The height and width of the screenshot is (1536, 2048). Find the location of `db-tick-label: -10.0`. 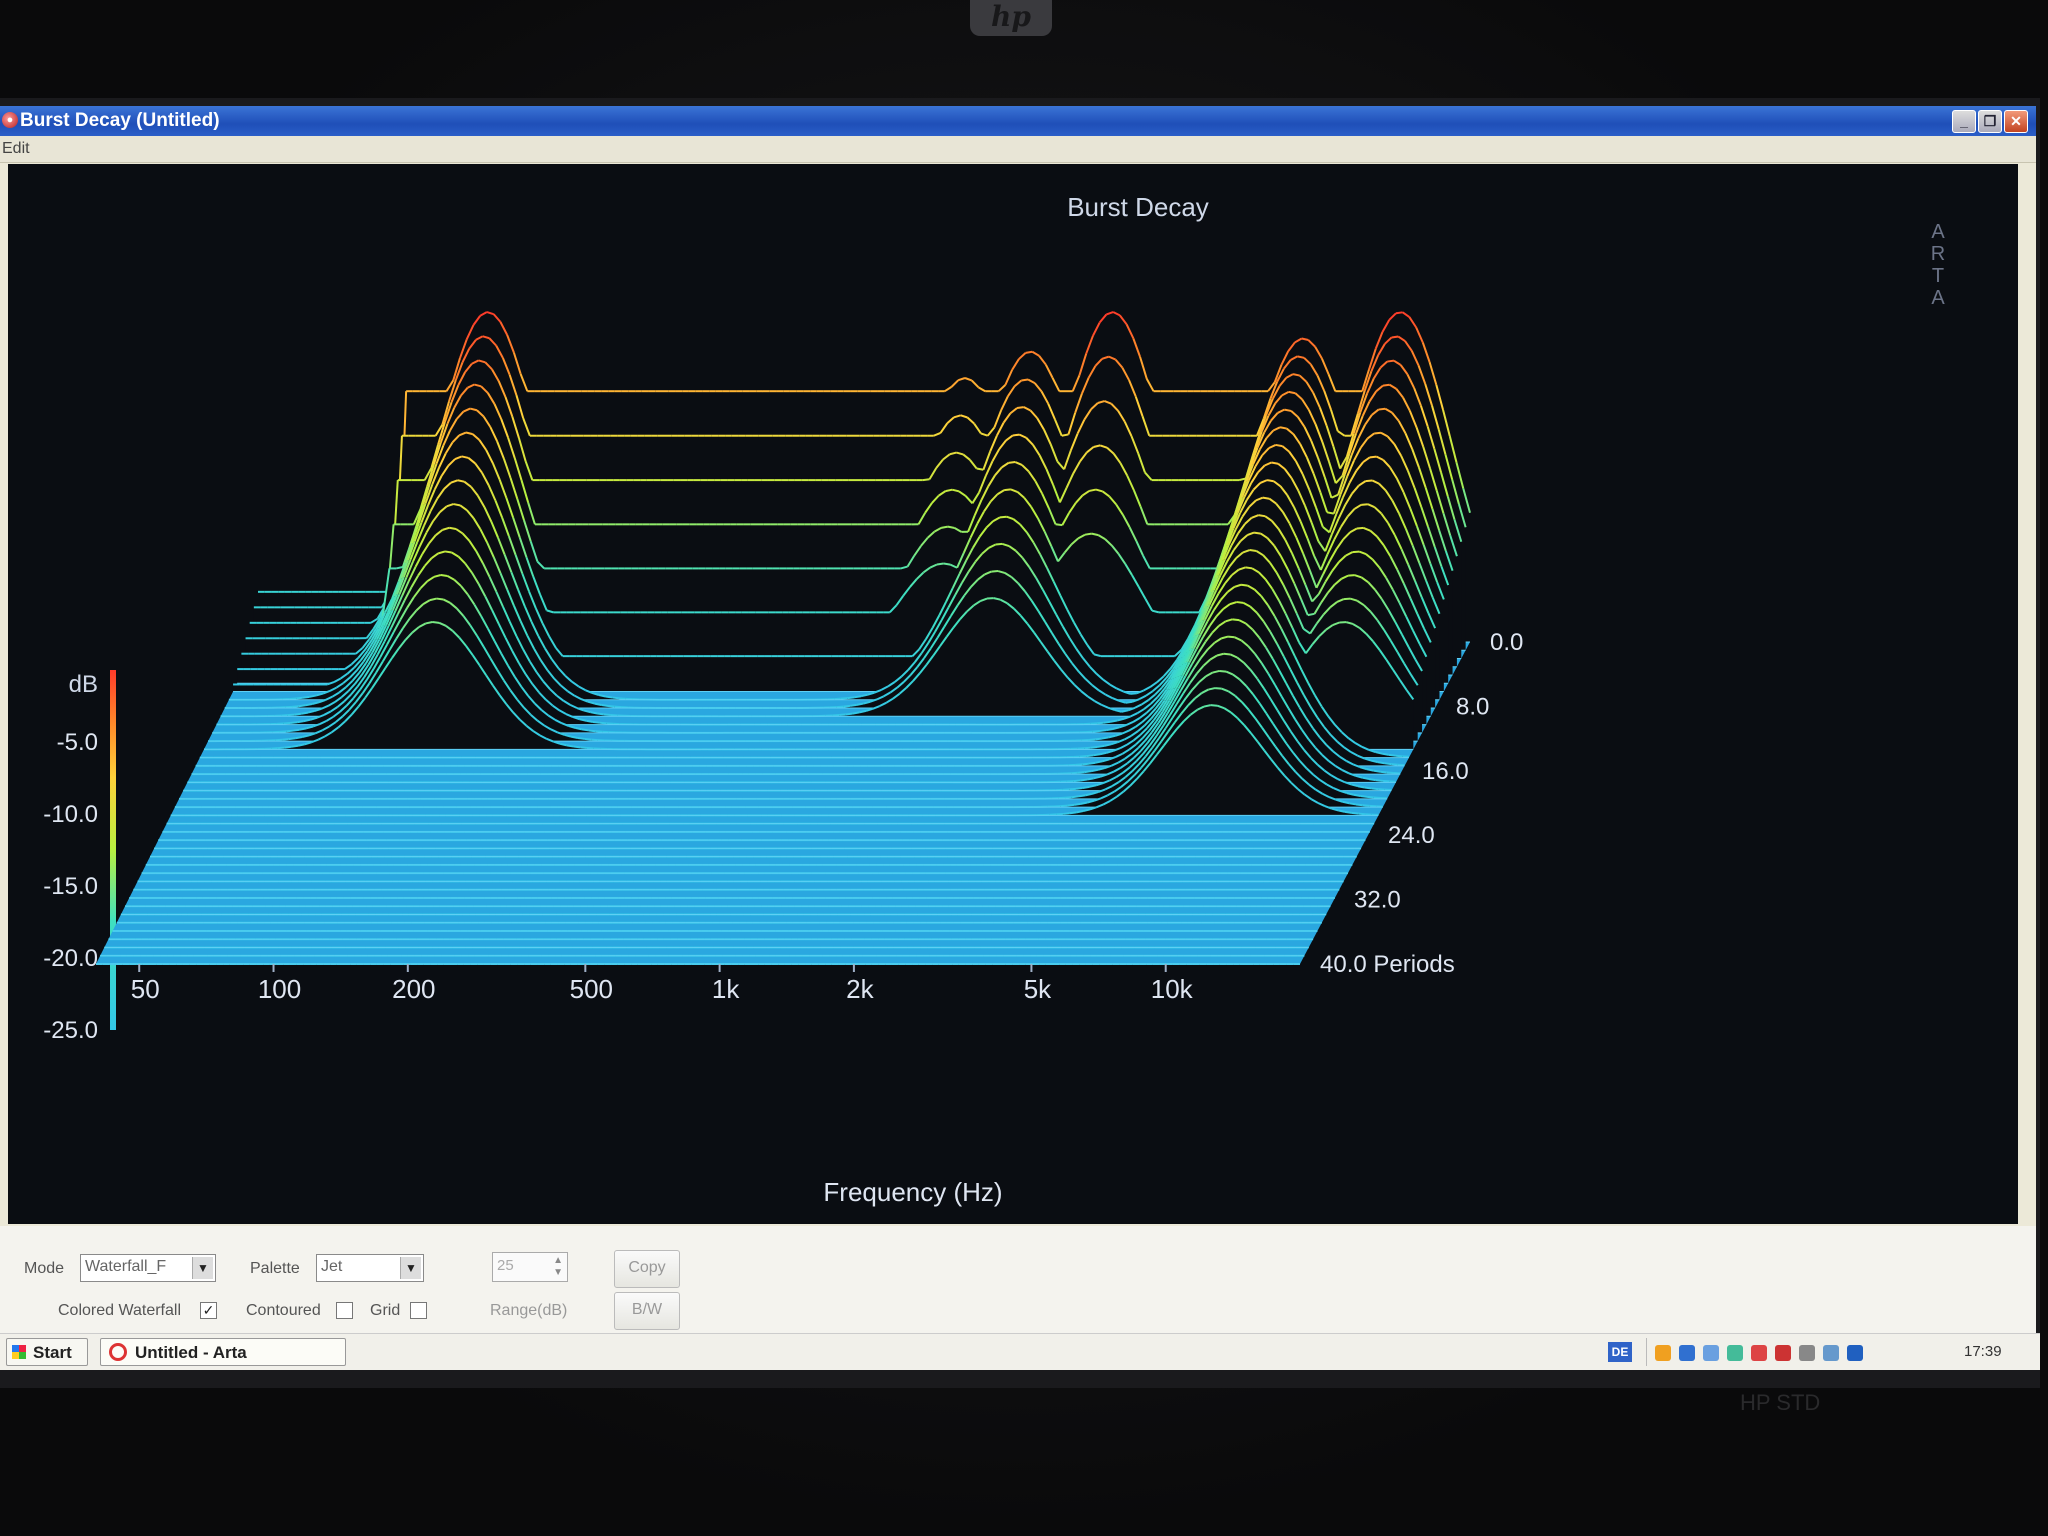

db-tick-label: -10.0 is located at coordinates (70, 814).